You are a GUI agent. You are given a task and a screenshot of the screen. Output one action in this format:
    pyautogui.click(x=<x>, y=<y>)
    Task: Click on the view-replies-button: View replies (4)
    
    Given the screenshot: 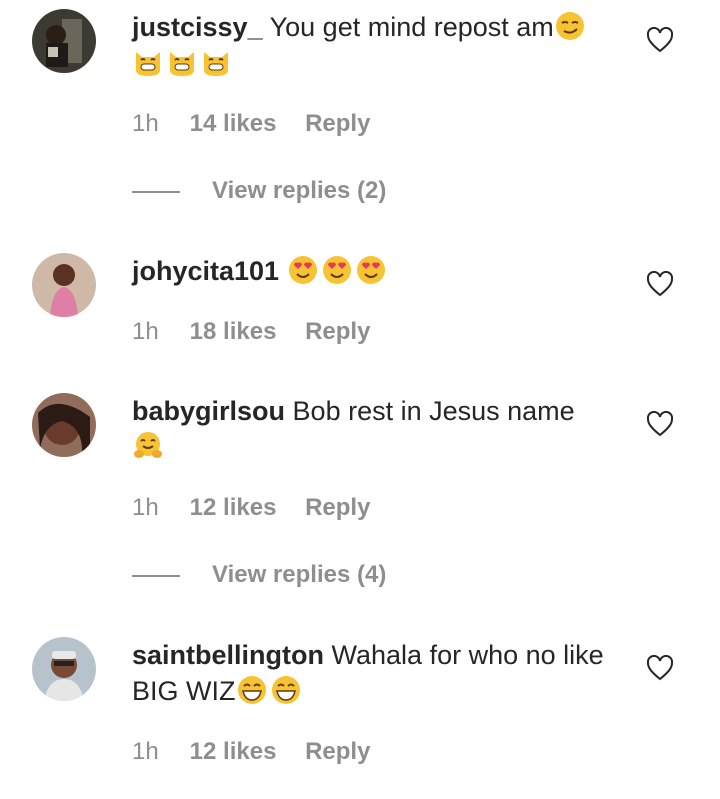 What is the action you would take?
    pyautogui.click(x=259, y=575)
    